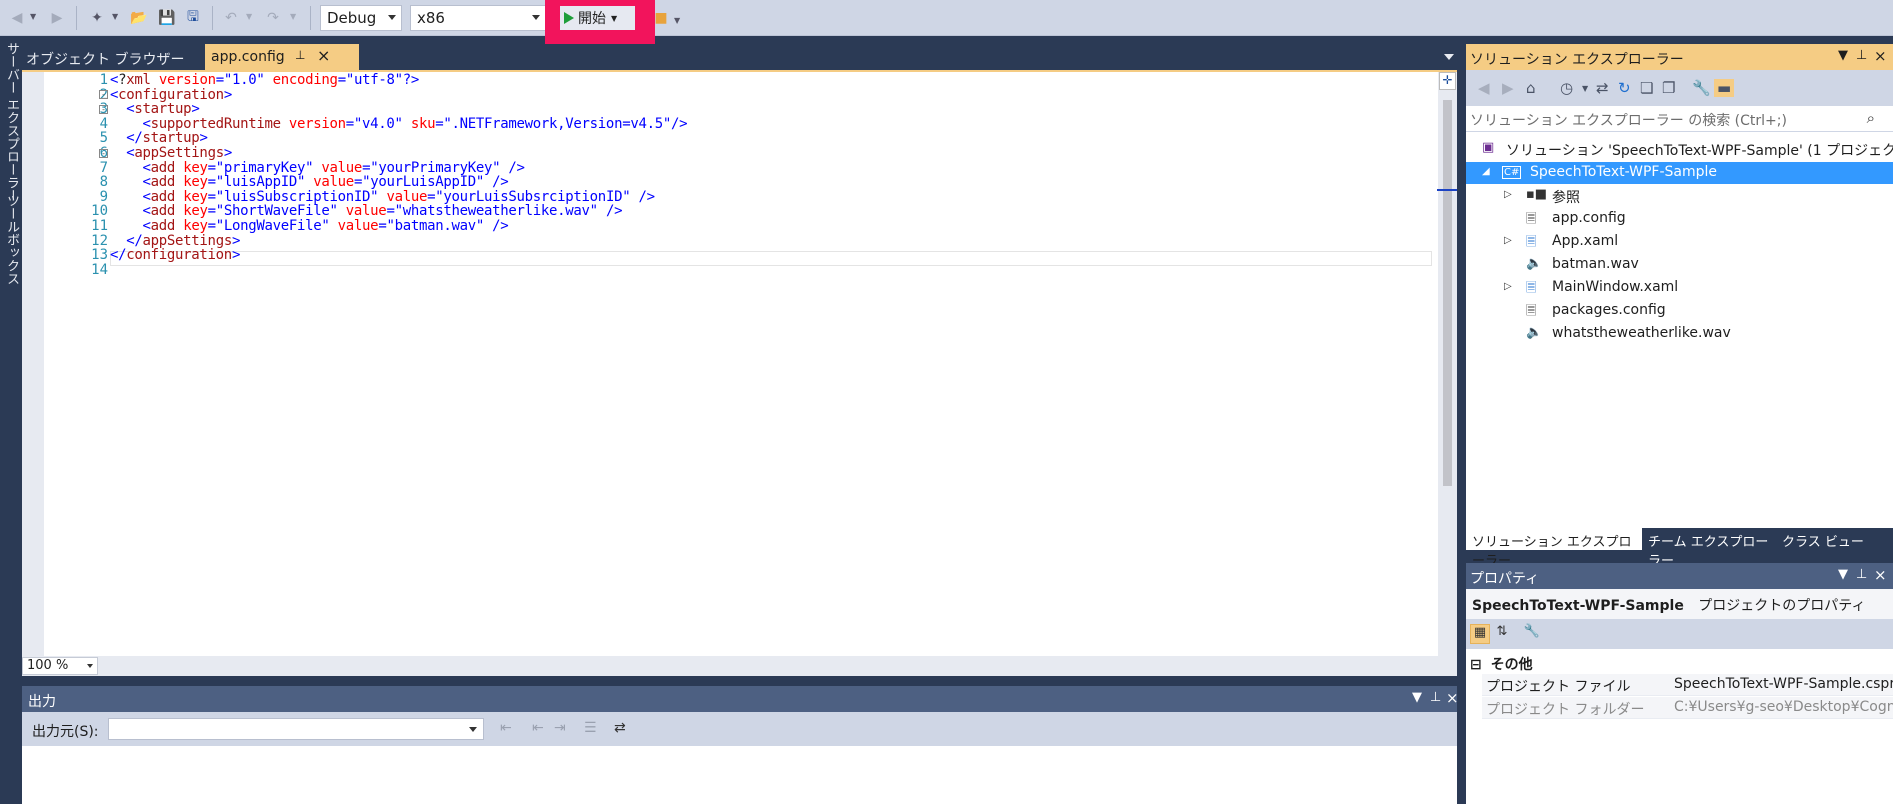 This screenshot has width=1893, height=804. I want to click on tree-item-references: ▷ ▪■ 参照, so click(1679, 196).